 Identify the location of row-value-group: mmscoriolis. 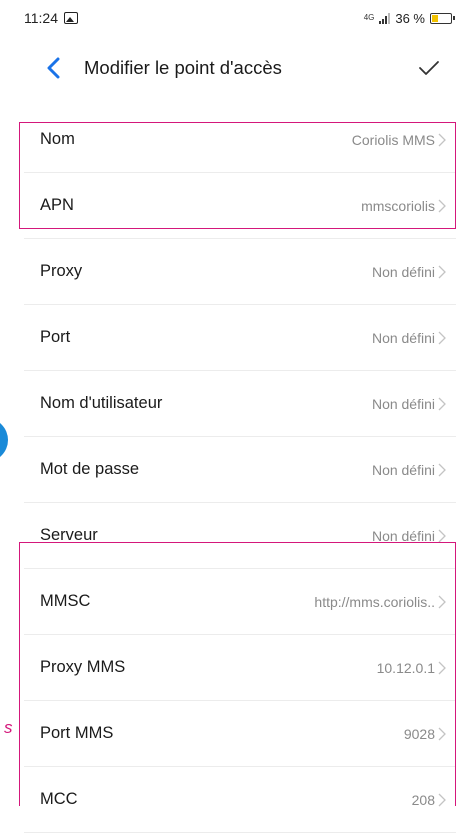
(404, 206).